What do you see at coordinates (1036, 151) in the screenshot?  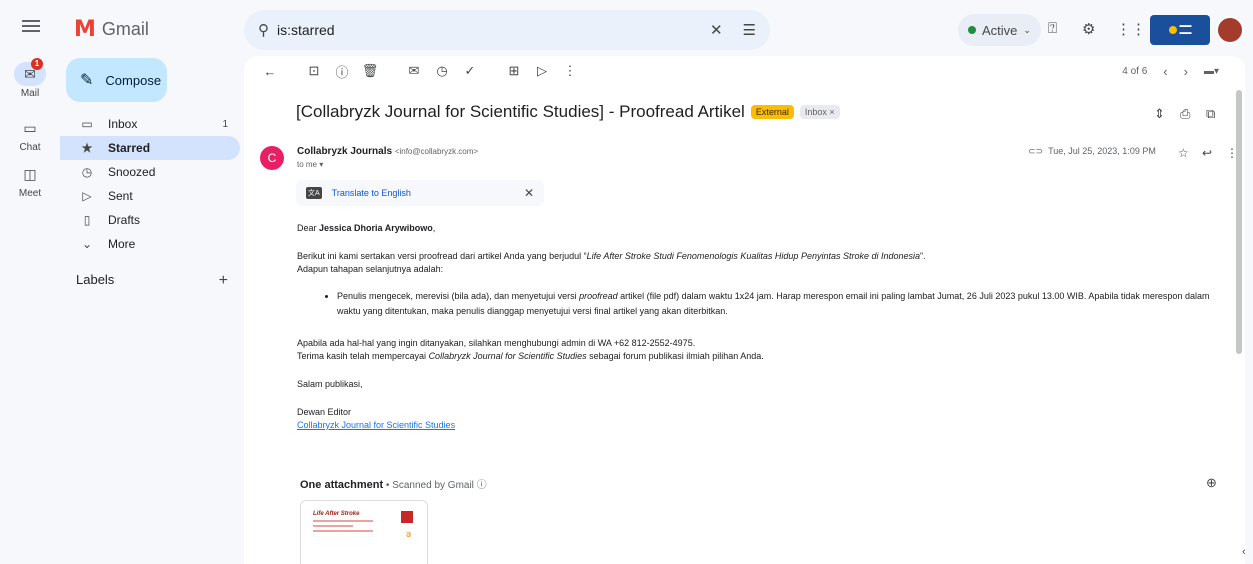 I see `attachment-clip-icon: ⊂⊃` at bounding box center [1036, 151].